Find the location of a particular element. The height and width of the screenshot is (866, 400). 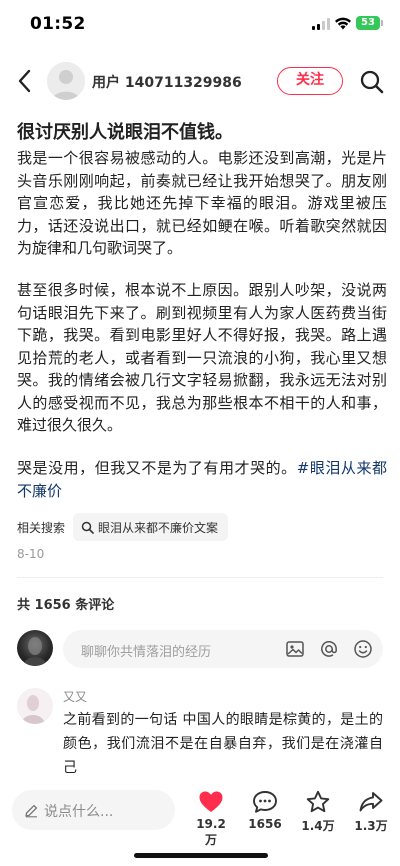

pencil-icon is located at coordinates (31, 811).